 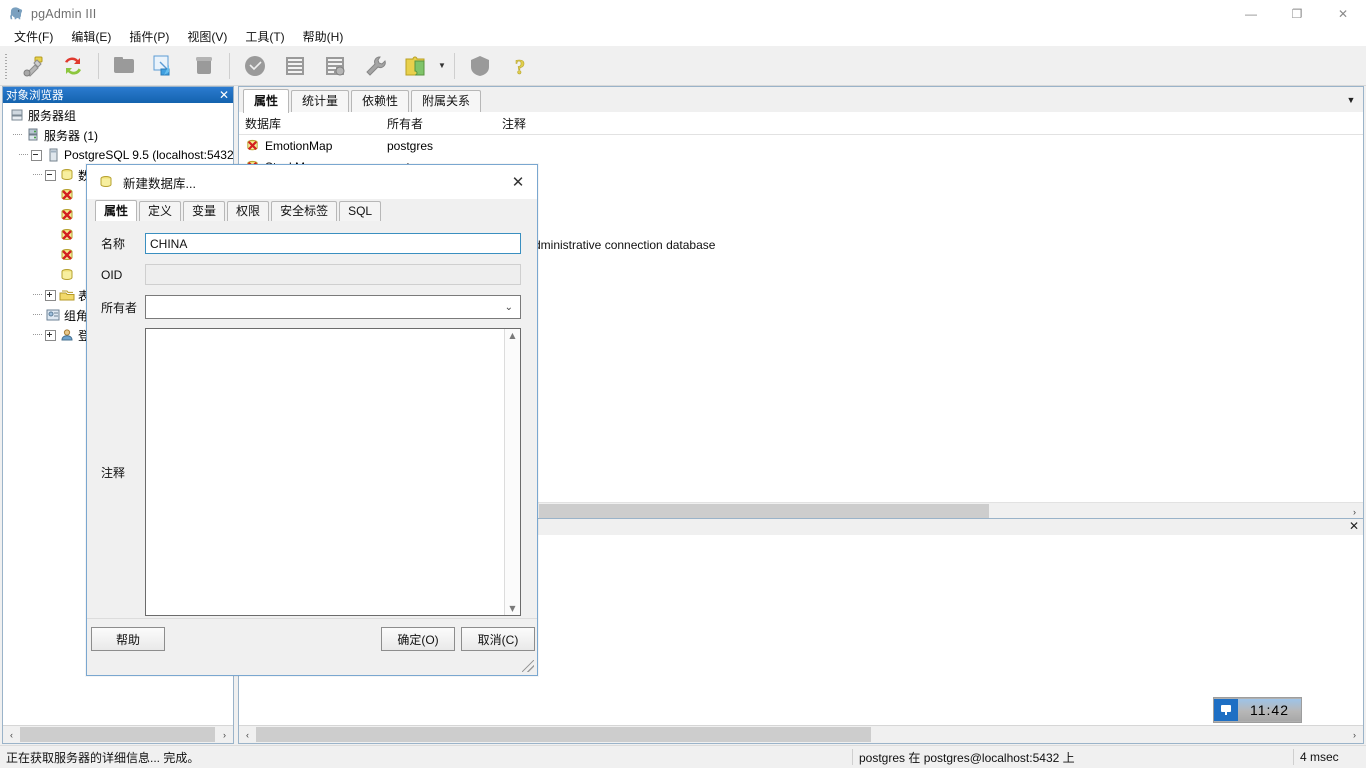 What do you see at coordinates (801, 145) in the screenshot?
I see `table-row: EmotionMap postgres` at bounding box center [801, 145].